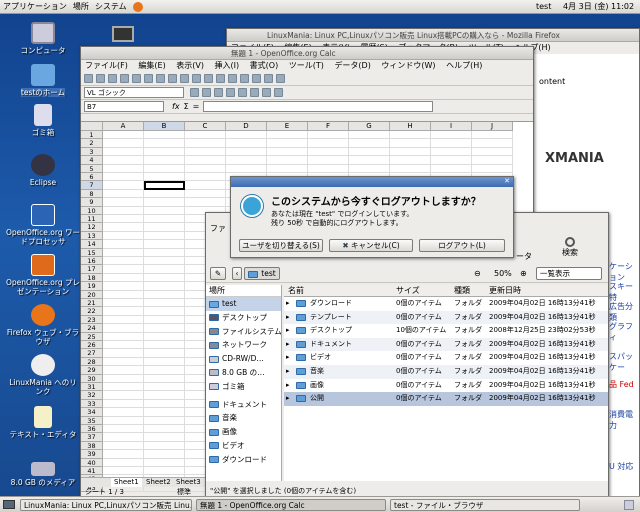  Describe the element at coordinates (485, 505) in the screenshot. I see `task-file-browser: test - ファイル・ブラウザ` at that location.